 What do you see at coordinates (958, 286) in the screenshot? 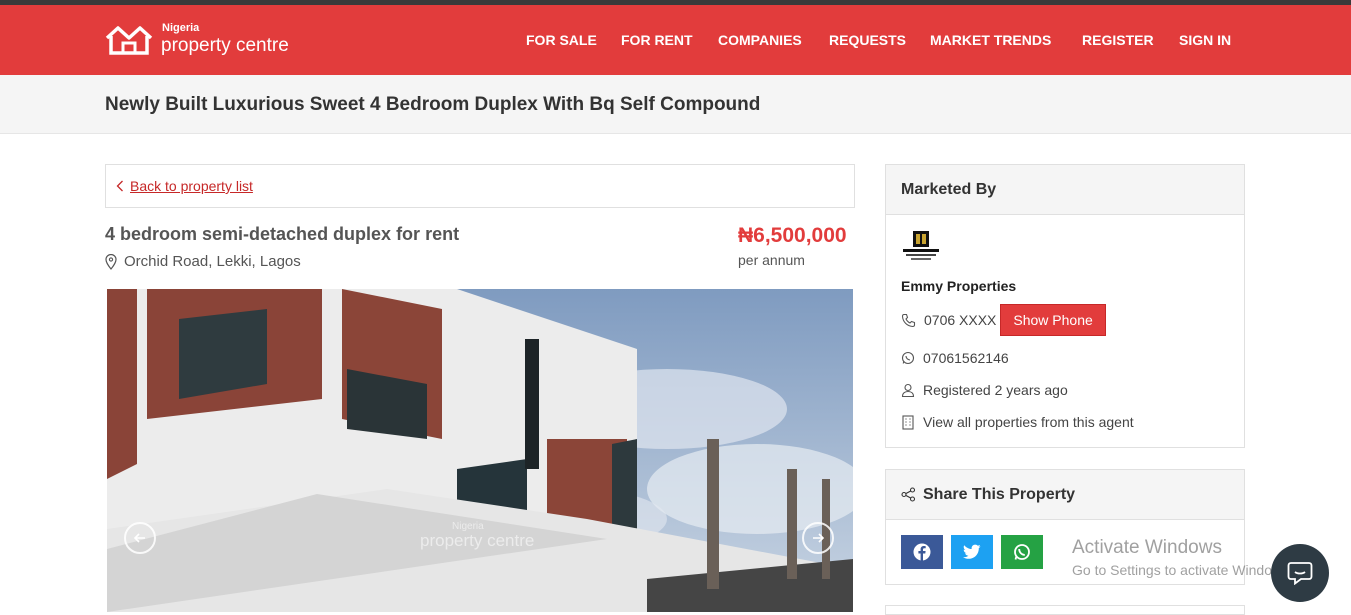
I see `agent-name: Emmy Properties` at bounding box center [958, 286].